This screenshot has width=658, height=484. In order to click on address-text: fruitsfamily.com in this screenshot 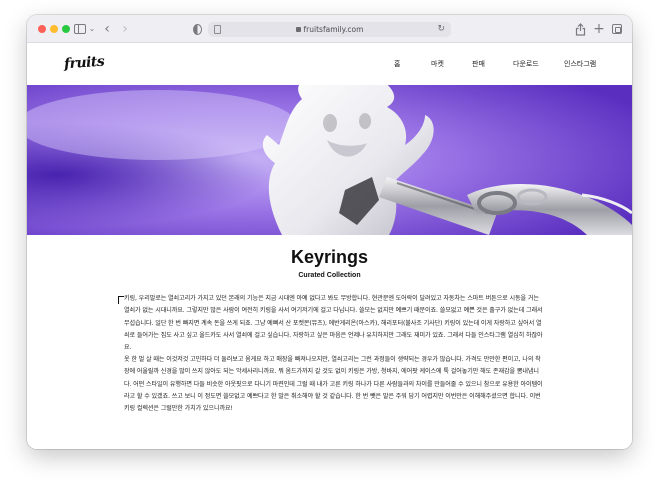, I will do `click(329, 29)`.